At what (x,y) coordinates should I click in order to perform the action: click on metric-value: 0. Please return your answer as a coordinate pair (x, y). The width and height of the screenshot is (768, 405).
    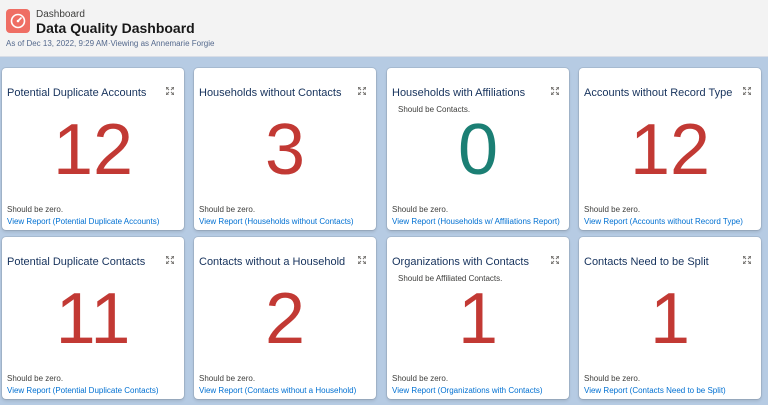
    Looking at the image, I should click on (478, 150).